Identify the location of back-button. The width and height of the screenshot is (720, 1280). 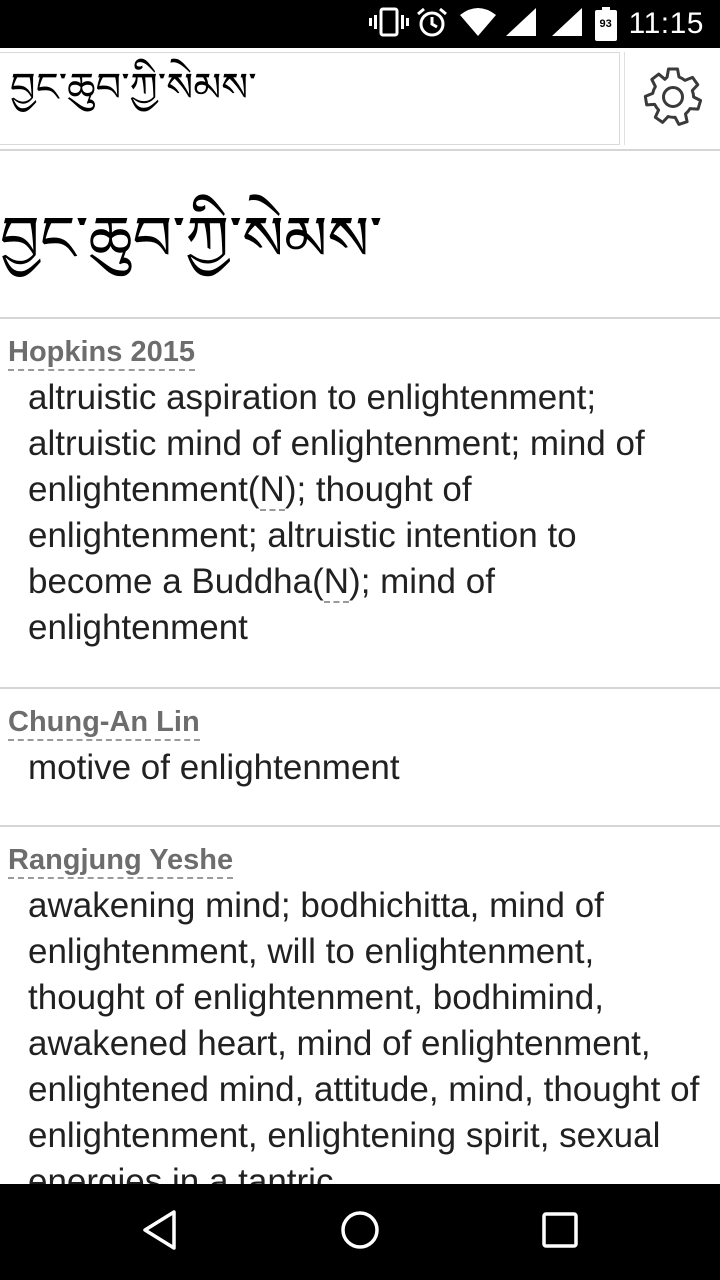
(160, 1232).